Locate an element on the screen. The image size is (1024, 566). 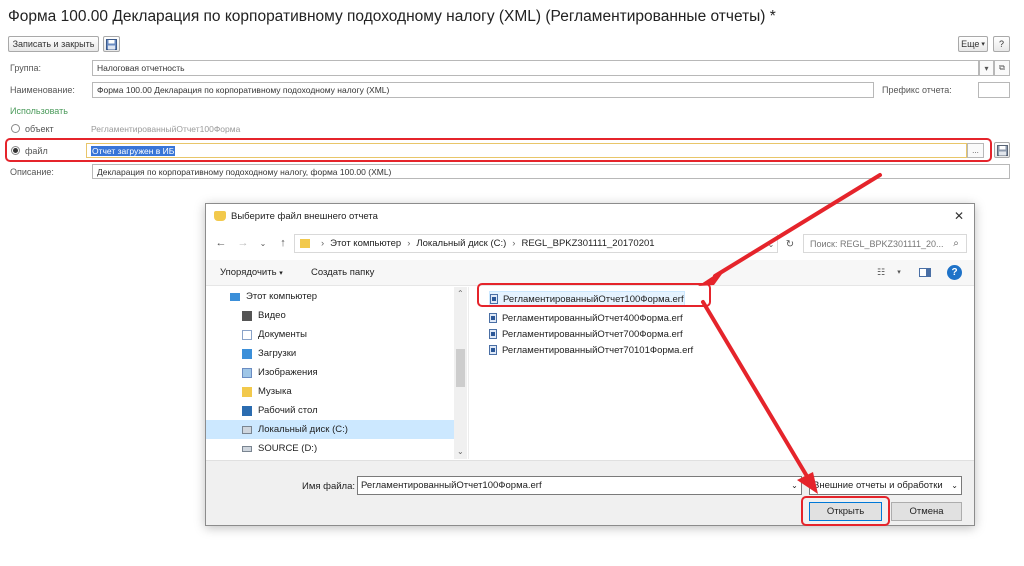
annotation-arrows is located at coordinates (790, 333).